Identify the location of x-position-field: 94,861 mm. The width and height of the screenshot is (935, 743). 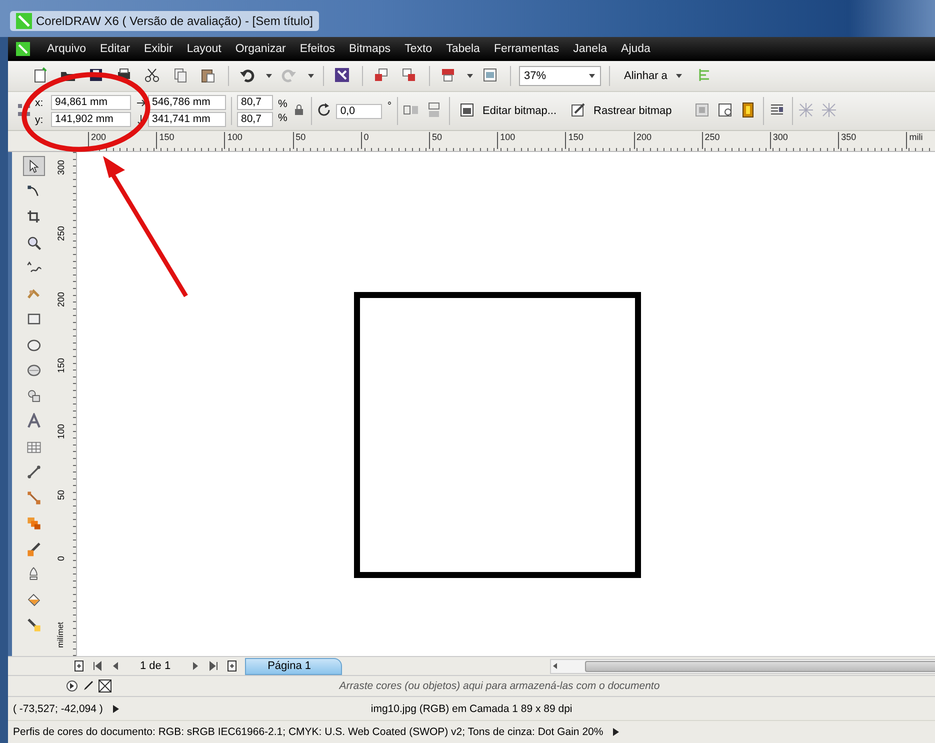
(91, 102).